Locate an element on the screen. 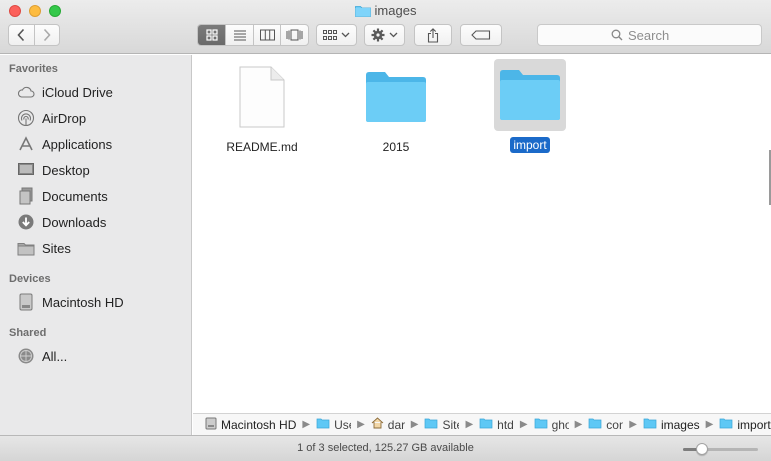 The image size is (771, 461). sidebar-item-label: Downloads is located at coordinates (74, 222).